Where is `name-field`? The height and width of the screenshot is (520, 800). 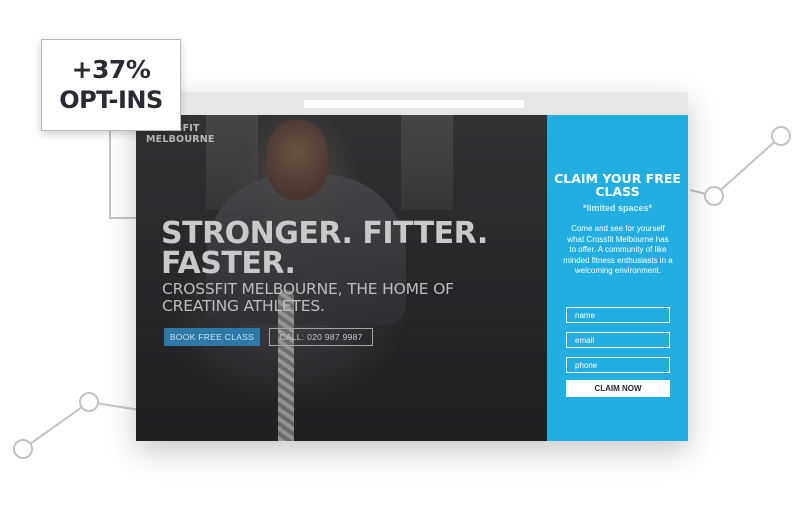
name-field is located at coordinates (618, 315).